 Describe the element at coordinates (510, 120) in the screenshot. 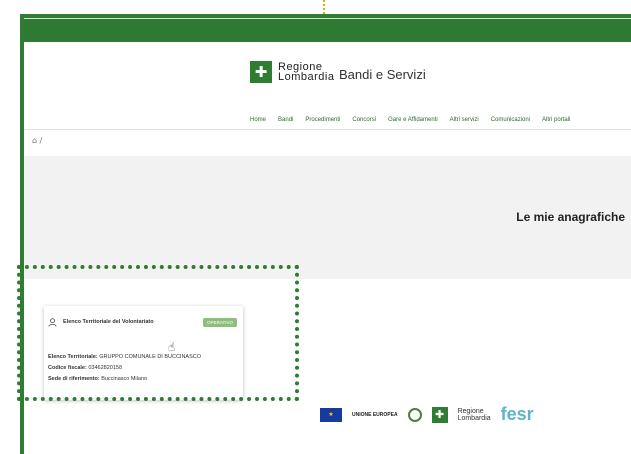

I see `nav-item-comunicazioni: Comunicazioni` at that location.